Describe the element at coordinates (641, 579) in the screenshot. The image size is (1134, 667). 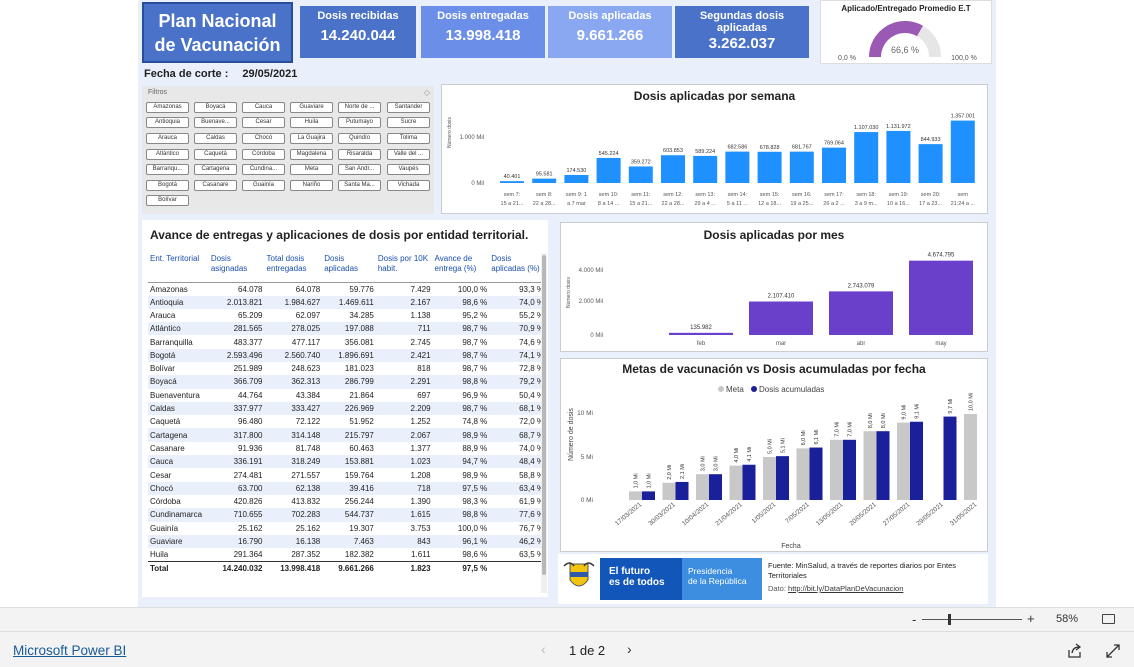
I see `slogan-block: El futuro es de todos` at that location.